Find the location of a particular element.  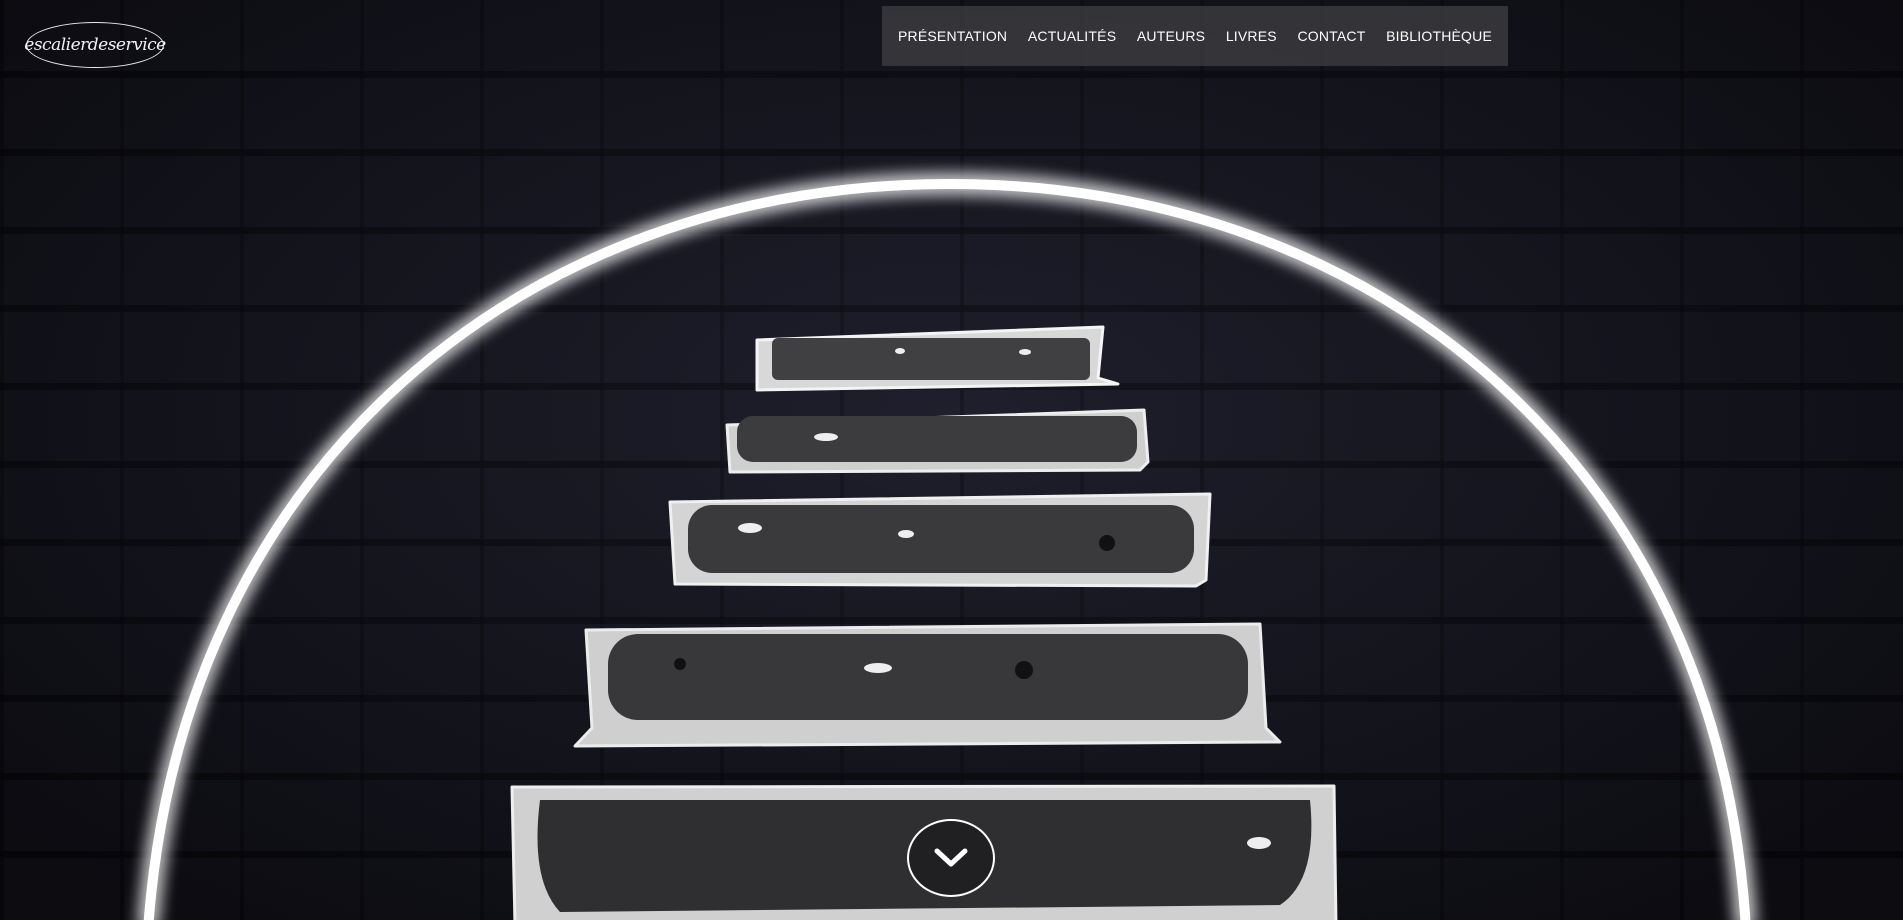

chevron-down-icon is located at coordinates (951, 857).